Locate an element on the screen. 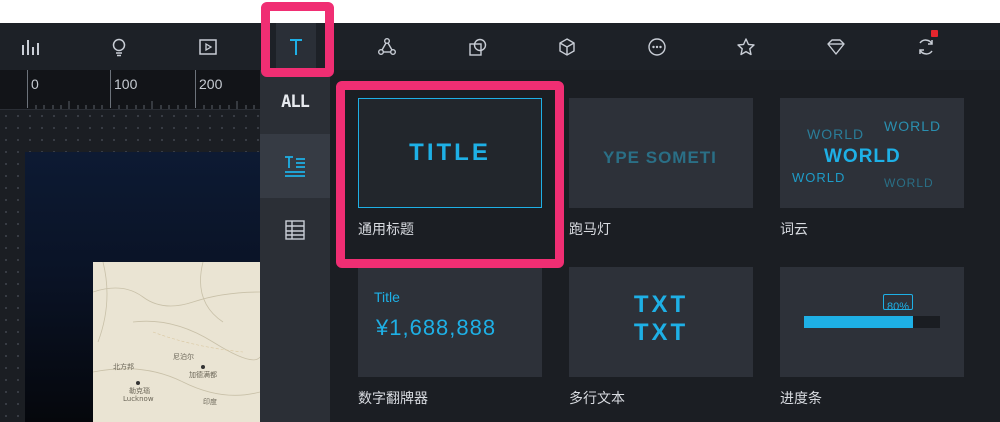 The width and height of the screenshot is (1000, 422). network-tool-button is located at coordinates (387, 46).